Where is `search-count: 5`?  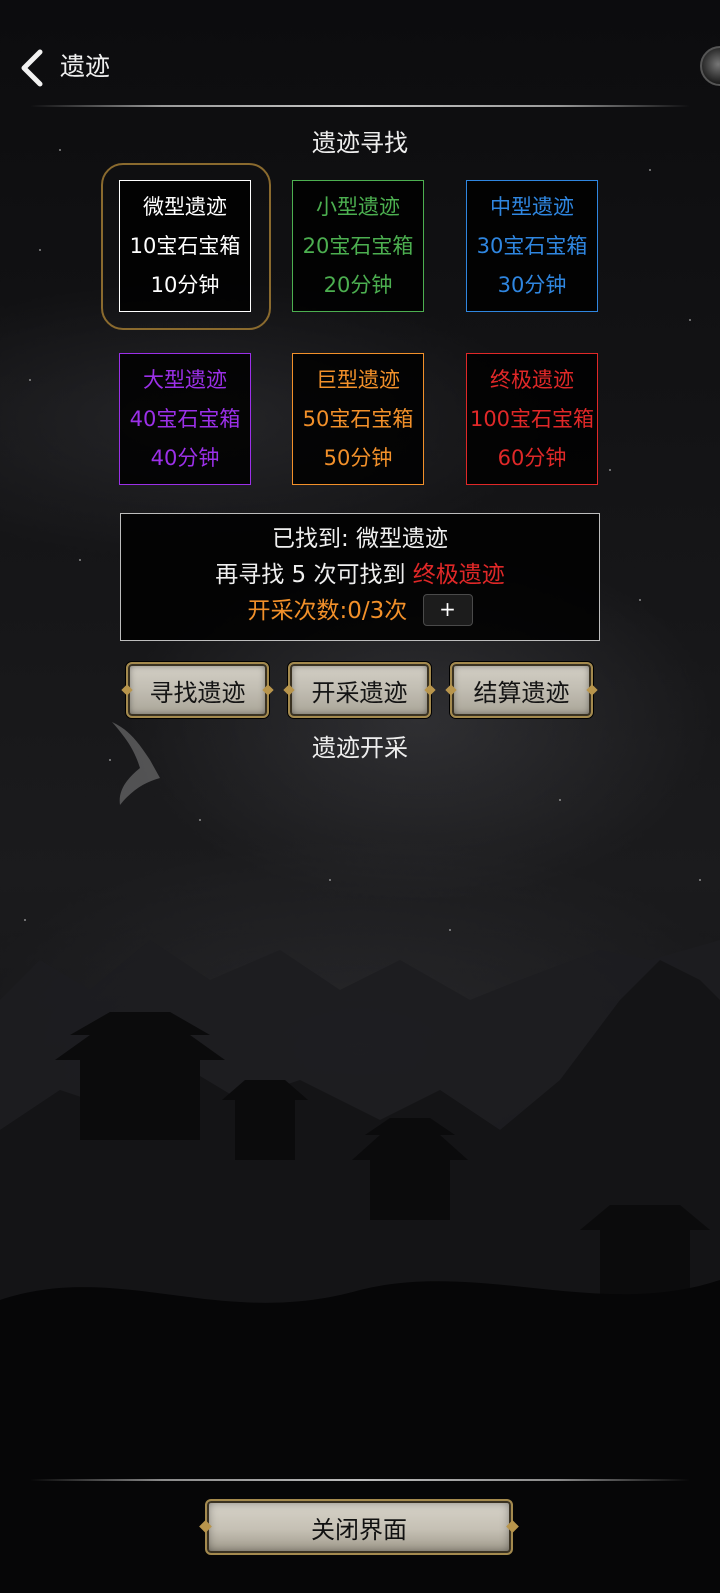
search-count: 5 is located at coordinates (299, 575).